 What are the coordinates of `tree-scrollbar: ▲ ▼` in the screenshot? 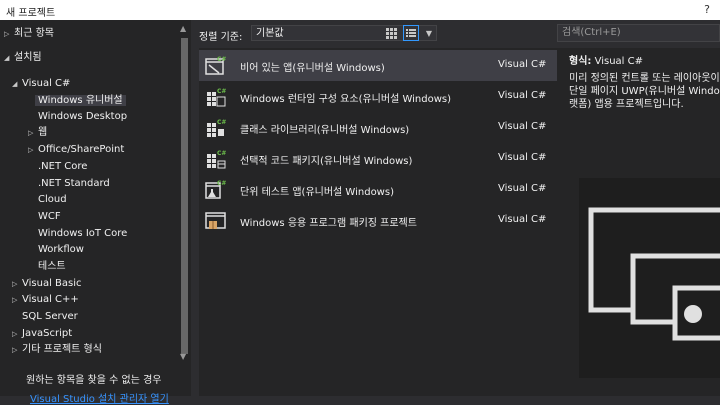 It's located at (184, 194).